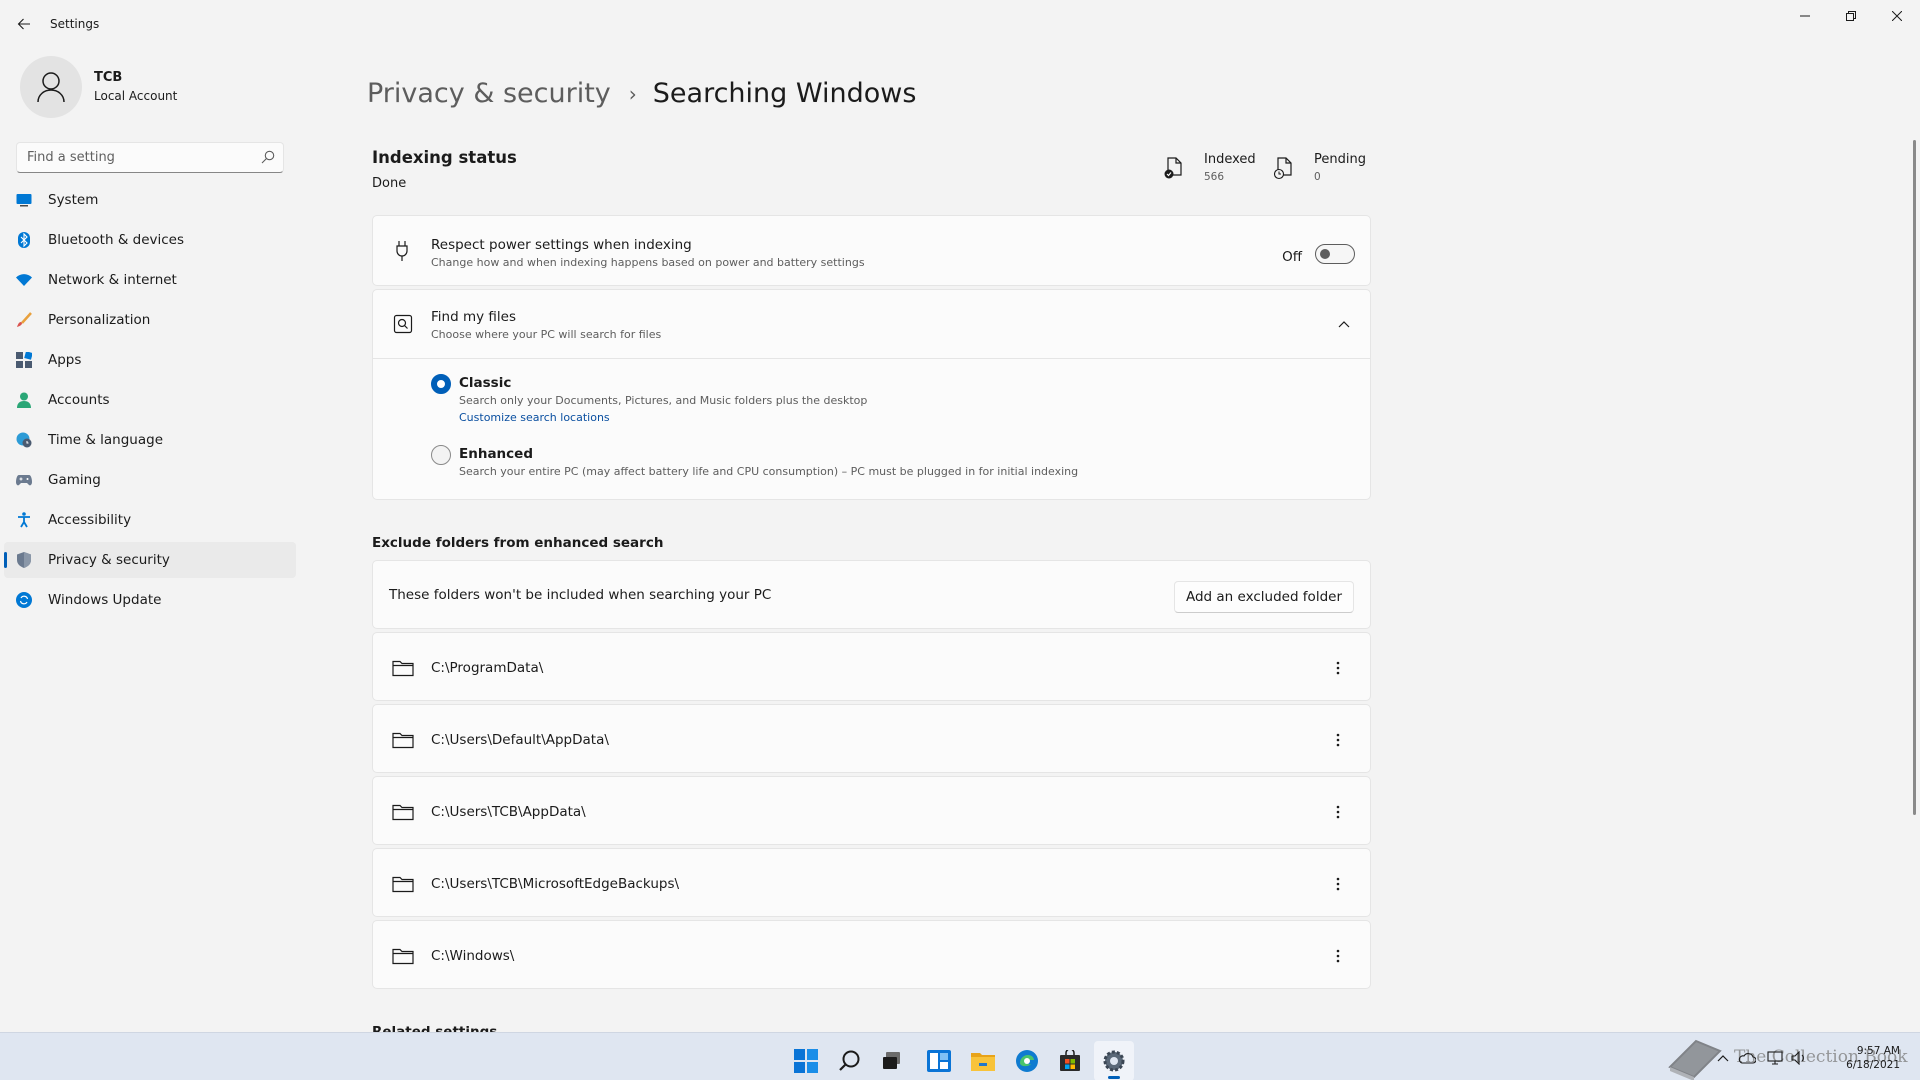 The height and width of the screenshot is (1080, 1920). I want to click on classic-radio, so click(441, 384).